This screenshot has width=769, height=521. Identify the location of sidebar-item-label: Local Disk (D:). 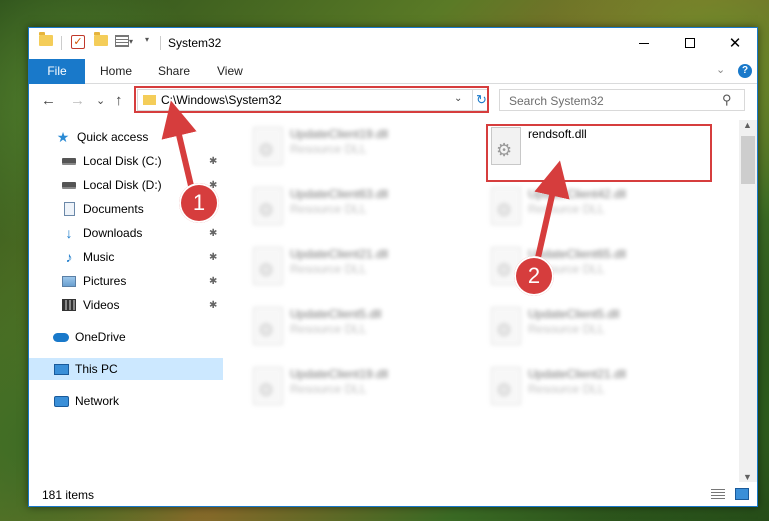
(122, 185).